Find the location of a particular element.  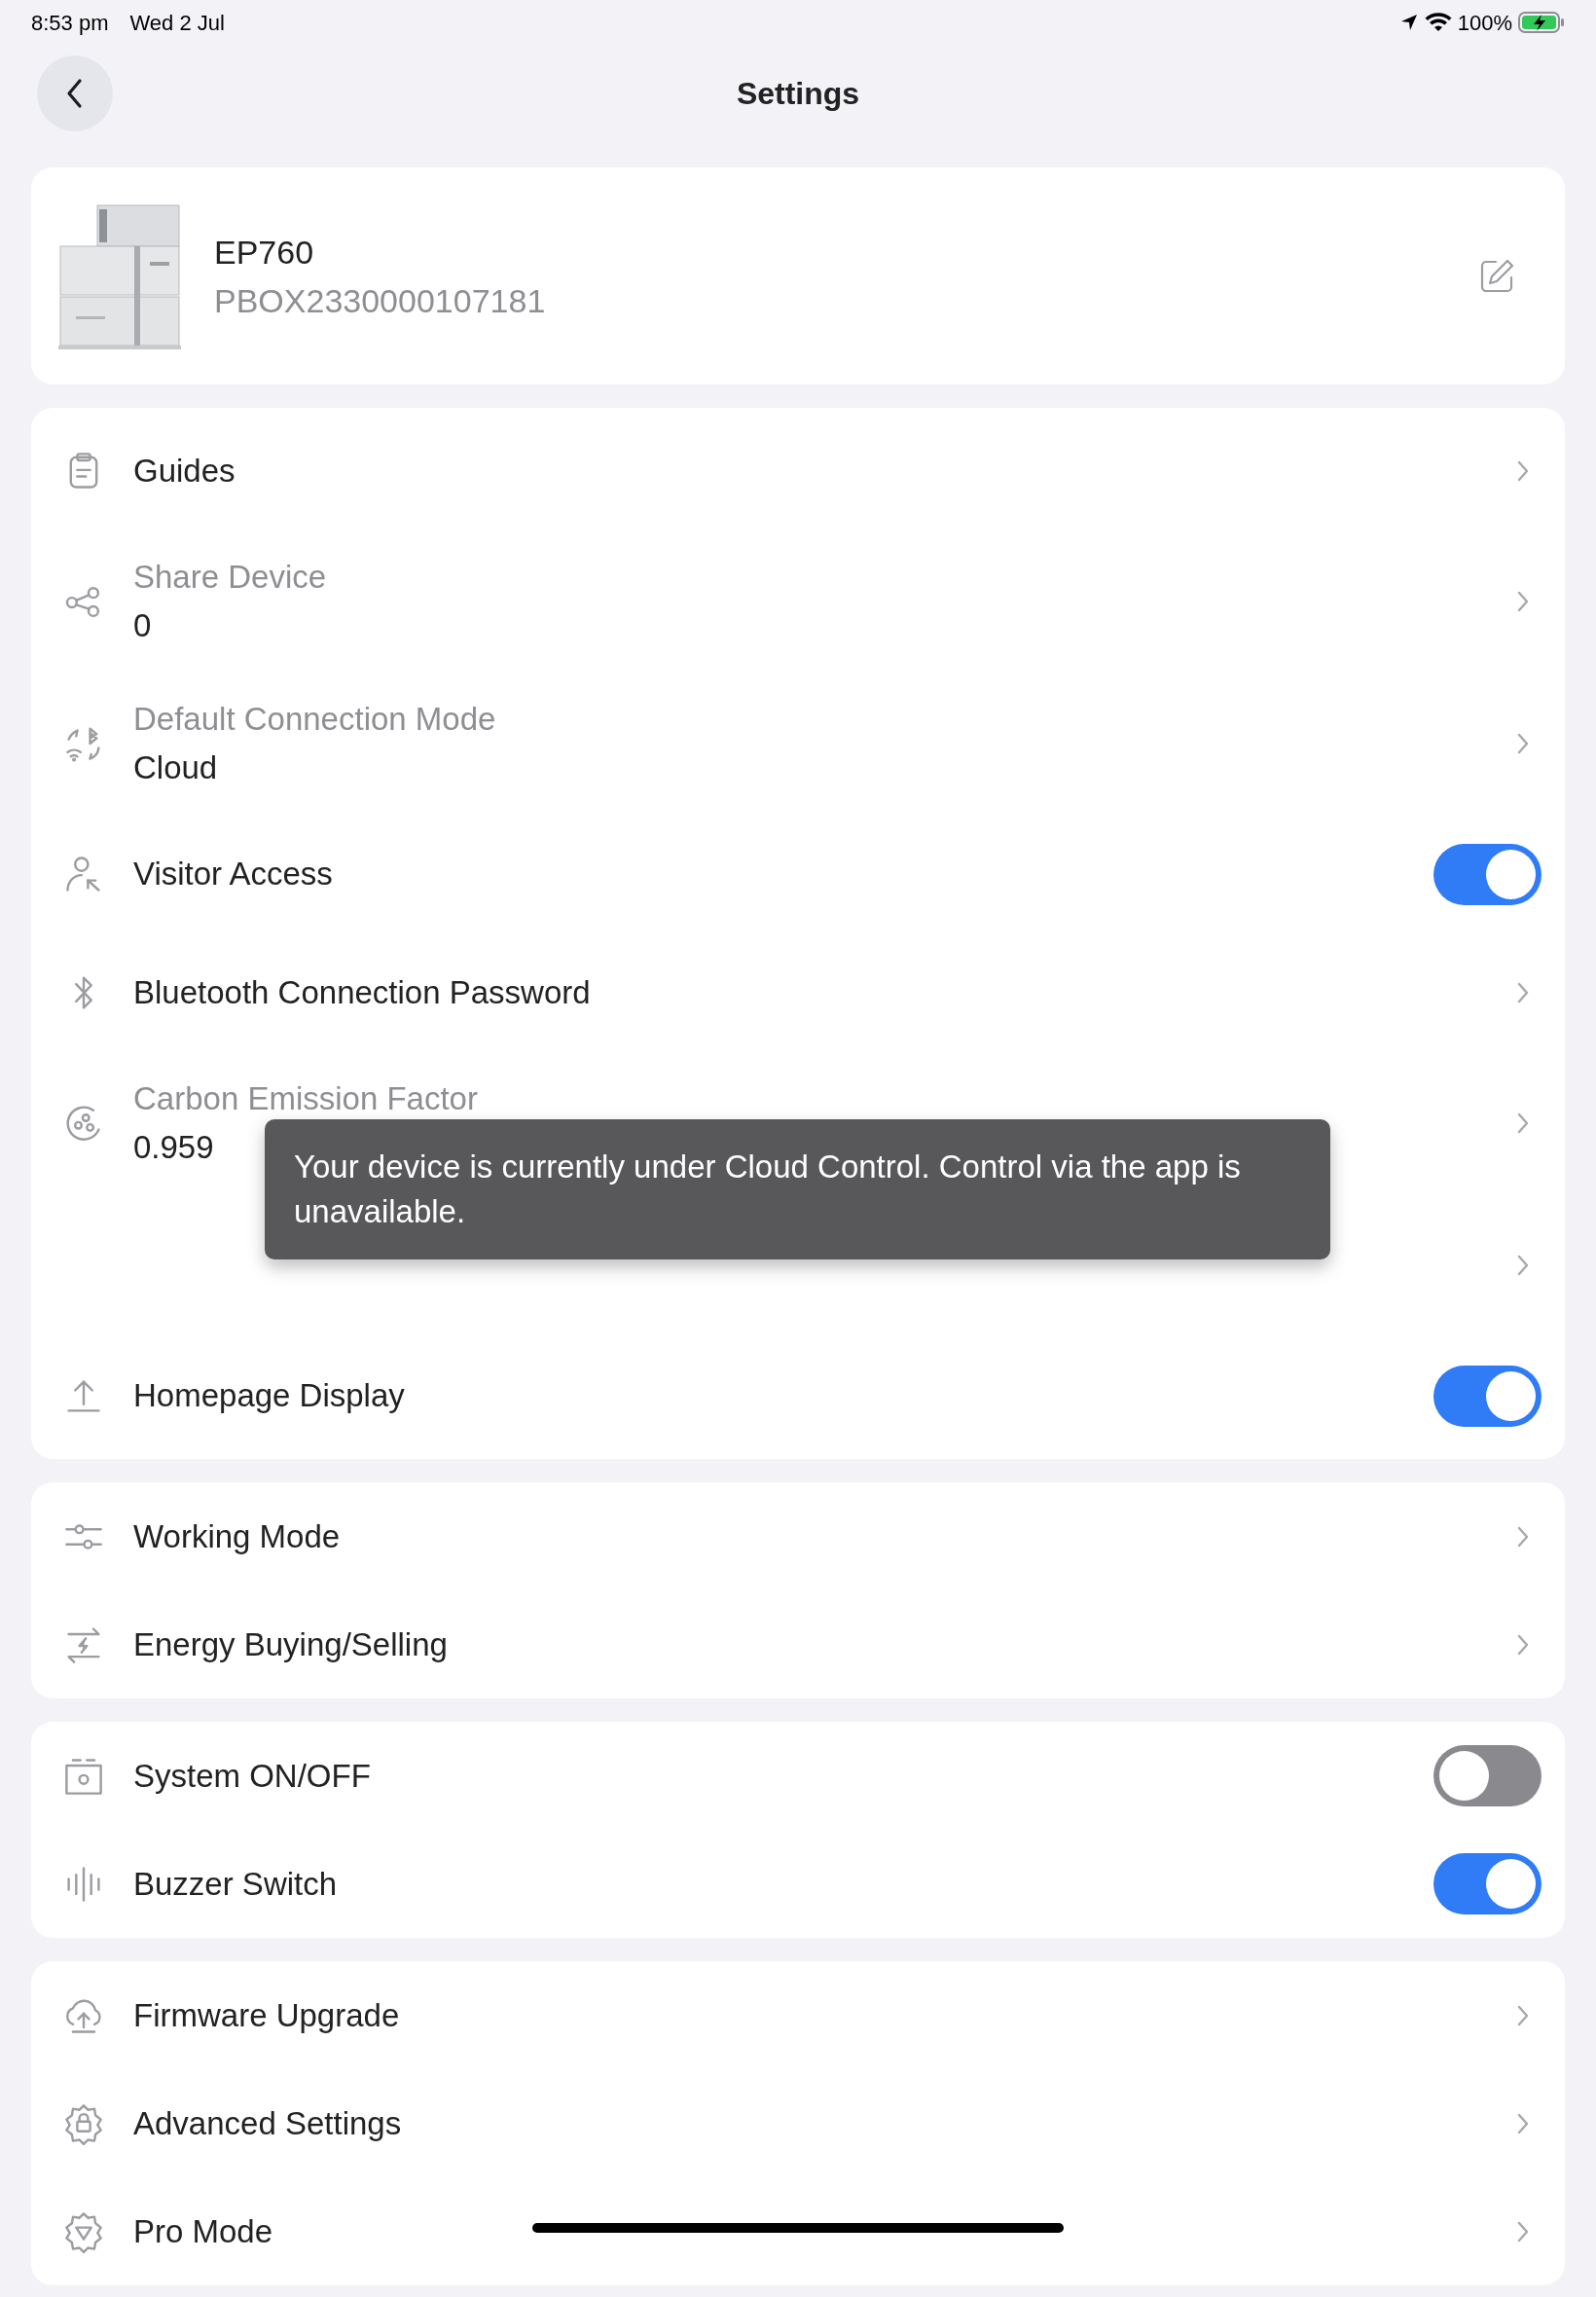

setting-label: Advanced Settings is located at coordinates (267, 2123).